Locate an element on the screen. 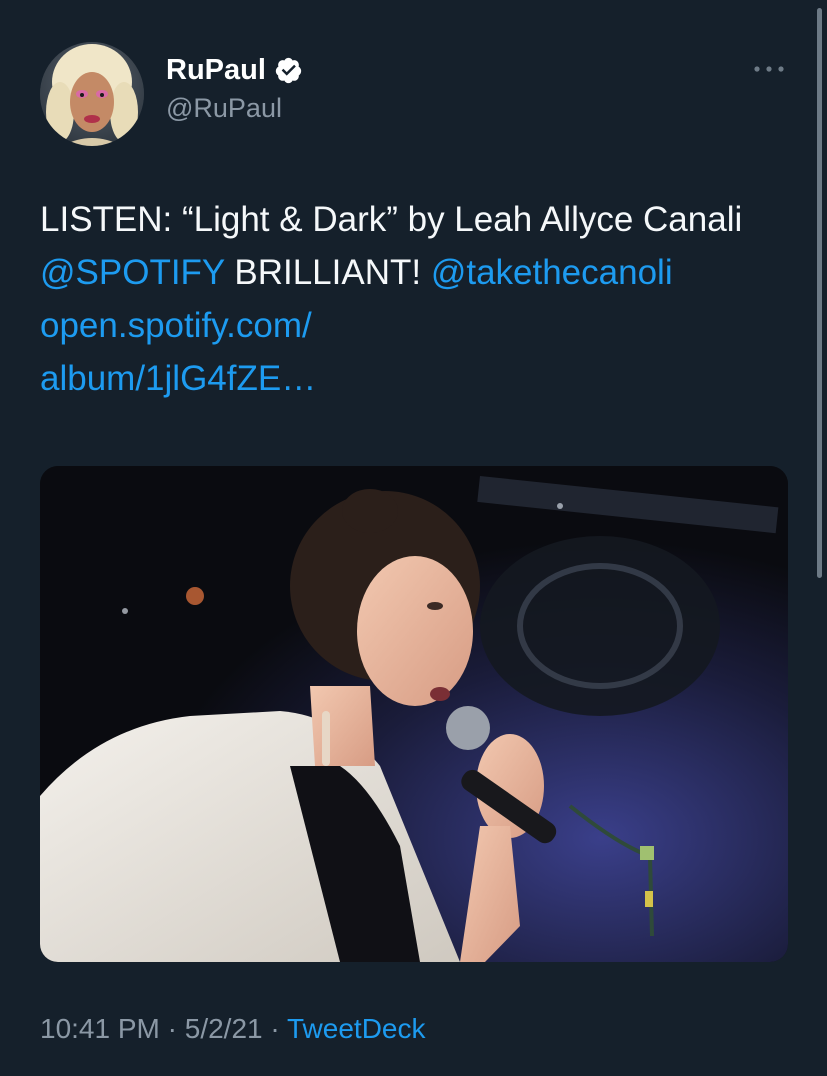  author-display-name: RuPaul is located at coordinates (234, 70).